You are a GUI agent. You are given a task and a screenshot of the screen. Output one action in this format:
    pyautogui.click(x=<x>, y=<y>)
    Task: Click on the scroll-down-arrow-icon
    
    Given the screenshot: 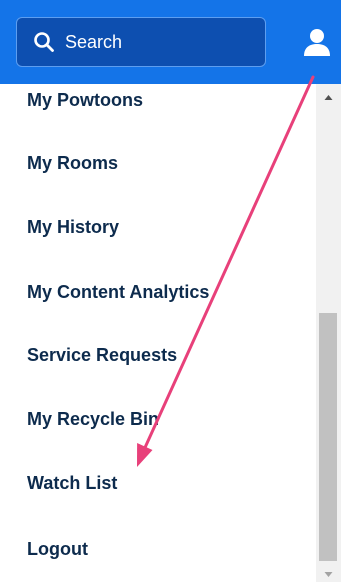 What is the action you would take?
    pyautogui.click(x=328, y=573)
    